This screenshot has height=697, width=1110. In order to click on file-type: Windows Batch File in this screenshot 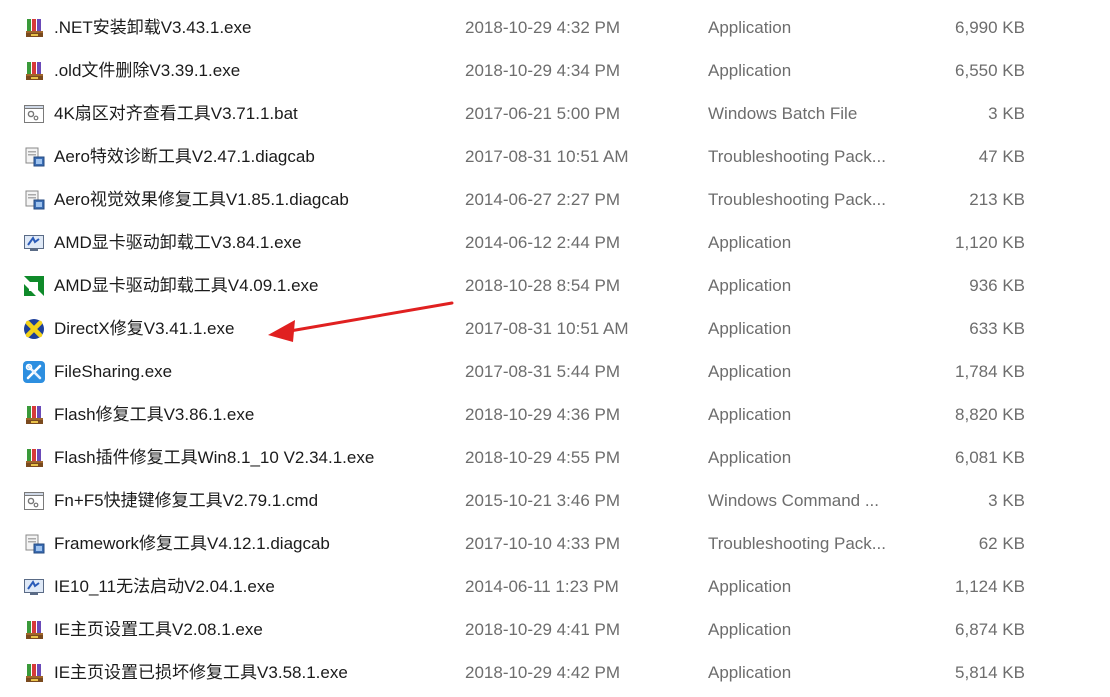, I will do `click(783, 113)`.